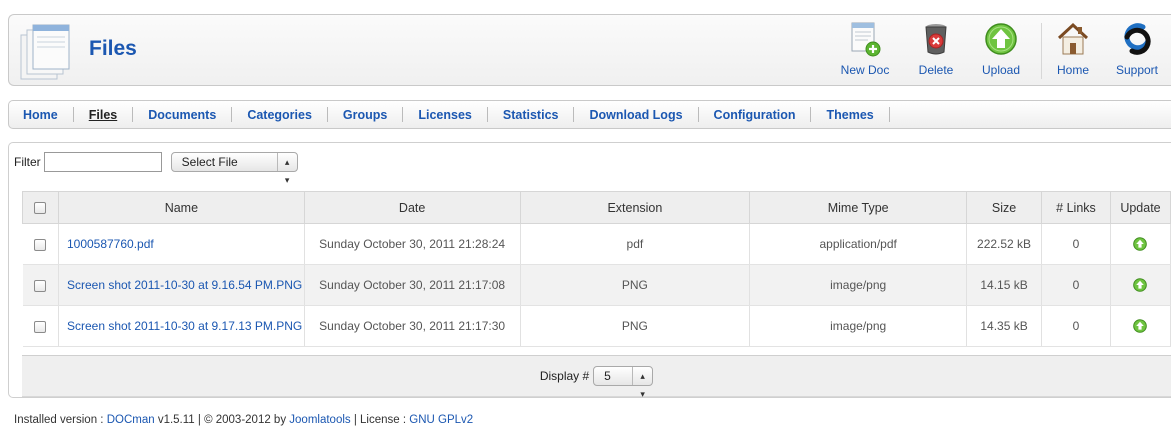 The image size is (1171, 435). I want to click on submenu-link-categories: Categories, so click(279, 115).